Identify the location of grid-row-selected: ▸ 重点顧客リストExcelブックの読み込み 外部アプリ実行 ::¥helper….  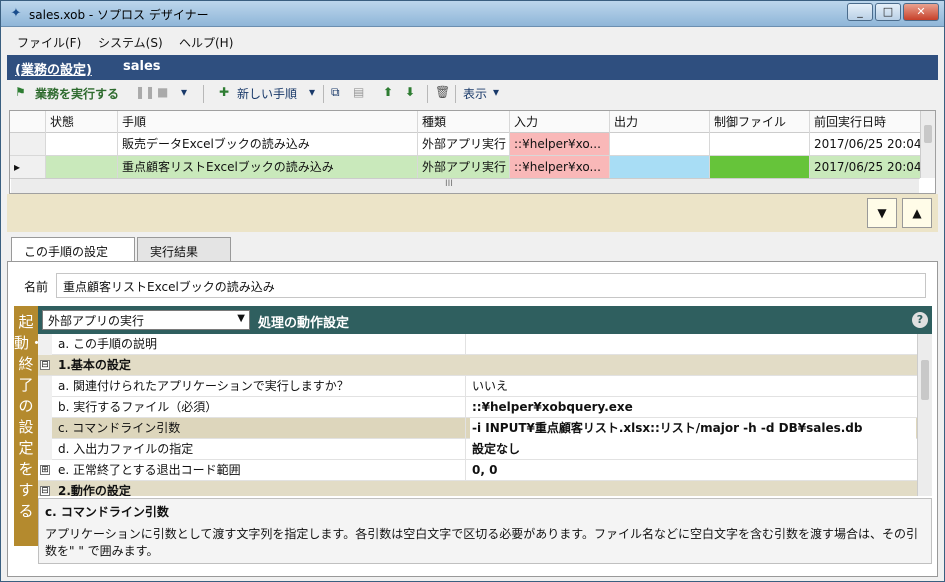
(465, 167).